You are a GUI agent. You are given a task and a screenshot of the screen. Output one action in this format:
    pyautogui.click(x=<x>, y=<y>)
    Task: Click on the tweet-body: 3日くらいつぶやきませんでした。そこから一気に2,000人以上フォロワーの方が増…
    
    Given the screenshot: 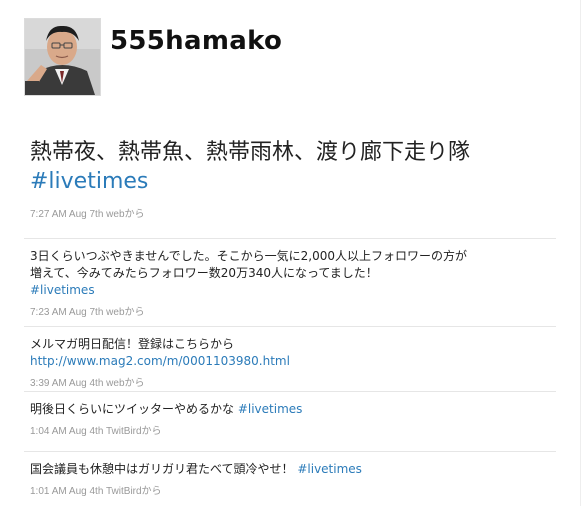 What is the action you would take?
    pyautogui.click(x=249, y=264)
    